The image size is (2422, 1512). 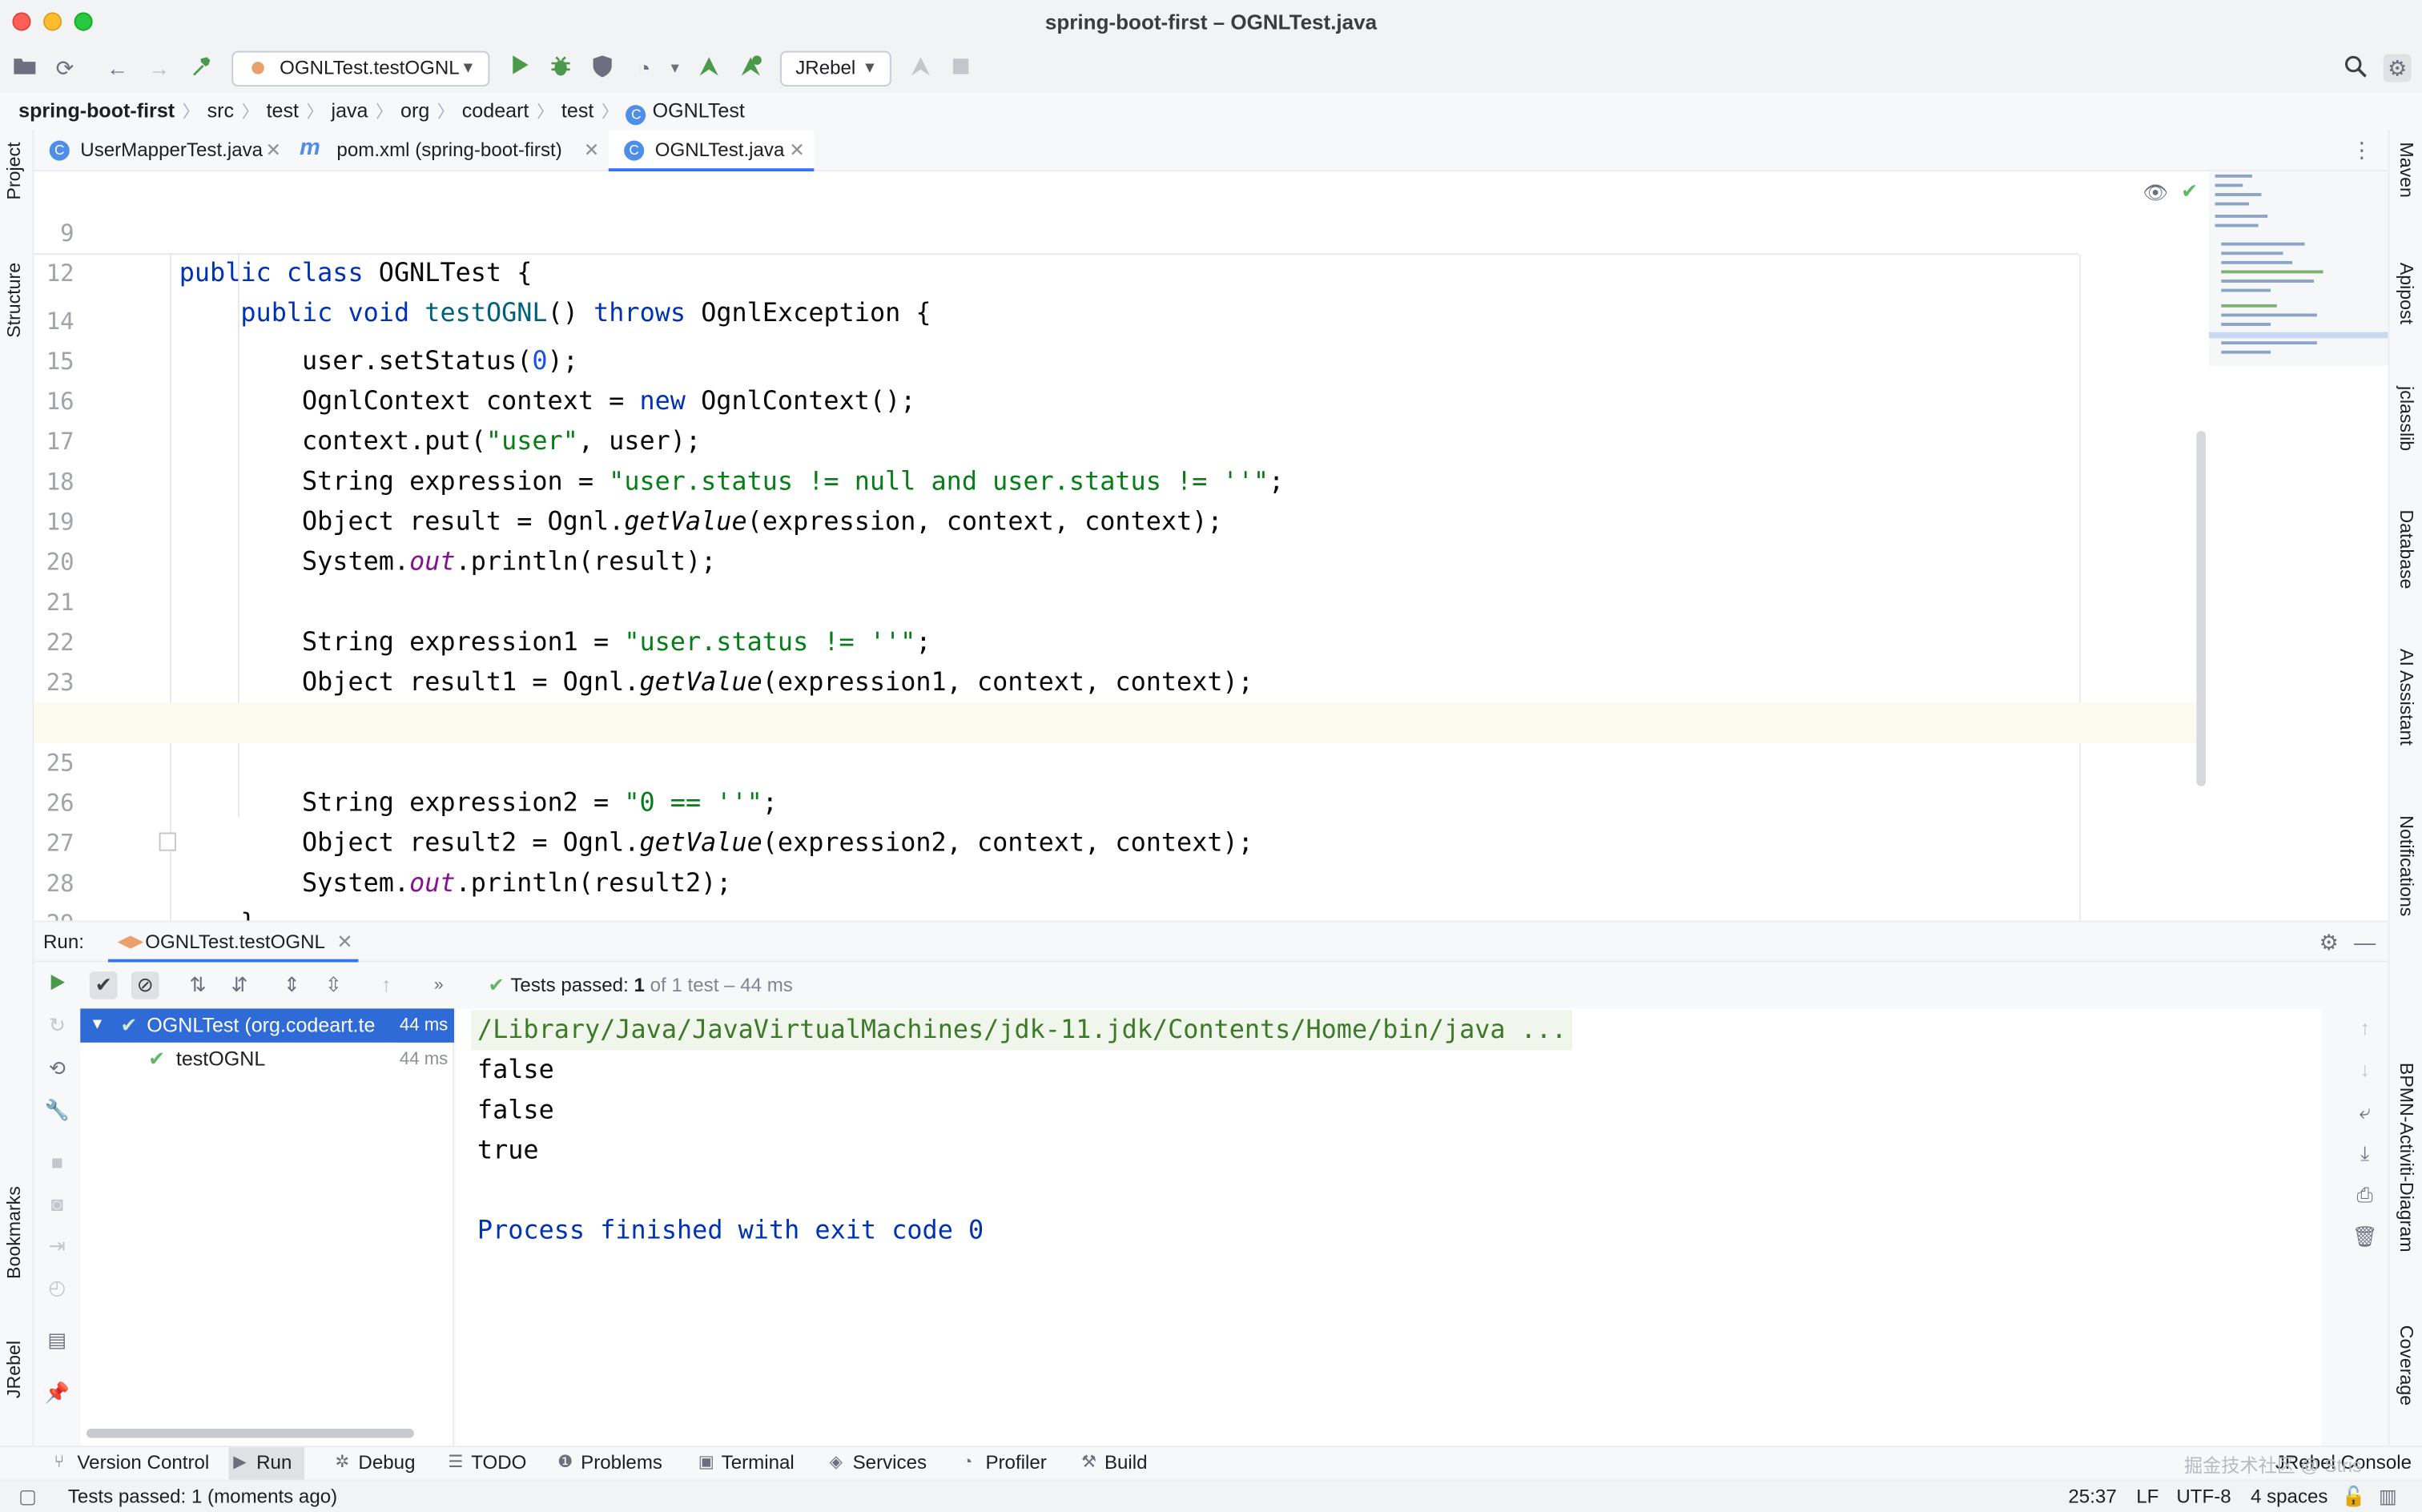 What do you see at coordinates (835, 68) in the screenshot?
I see `jrebel-select: JRebel ▼` at bounding box center [835, 68].